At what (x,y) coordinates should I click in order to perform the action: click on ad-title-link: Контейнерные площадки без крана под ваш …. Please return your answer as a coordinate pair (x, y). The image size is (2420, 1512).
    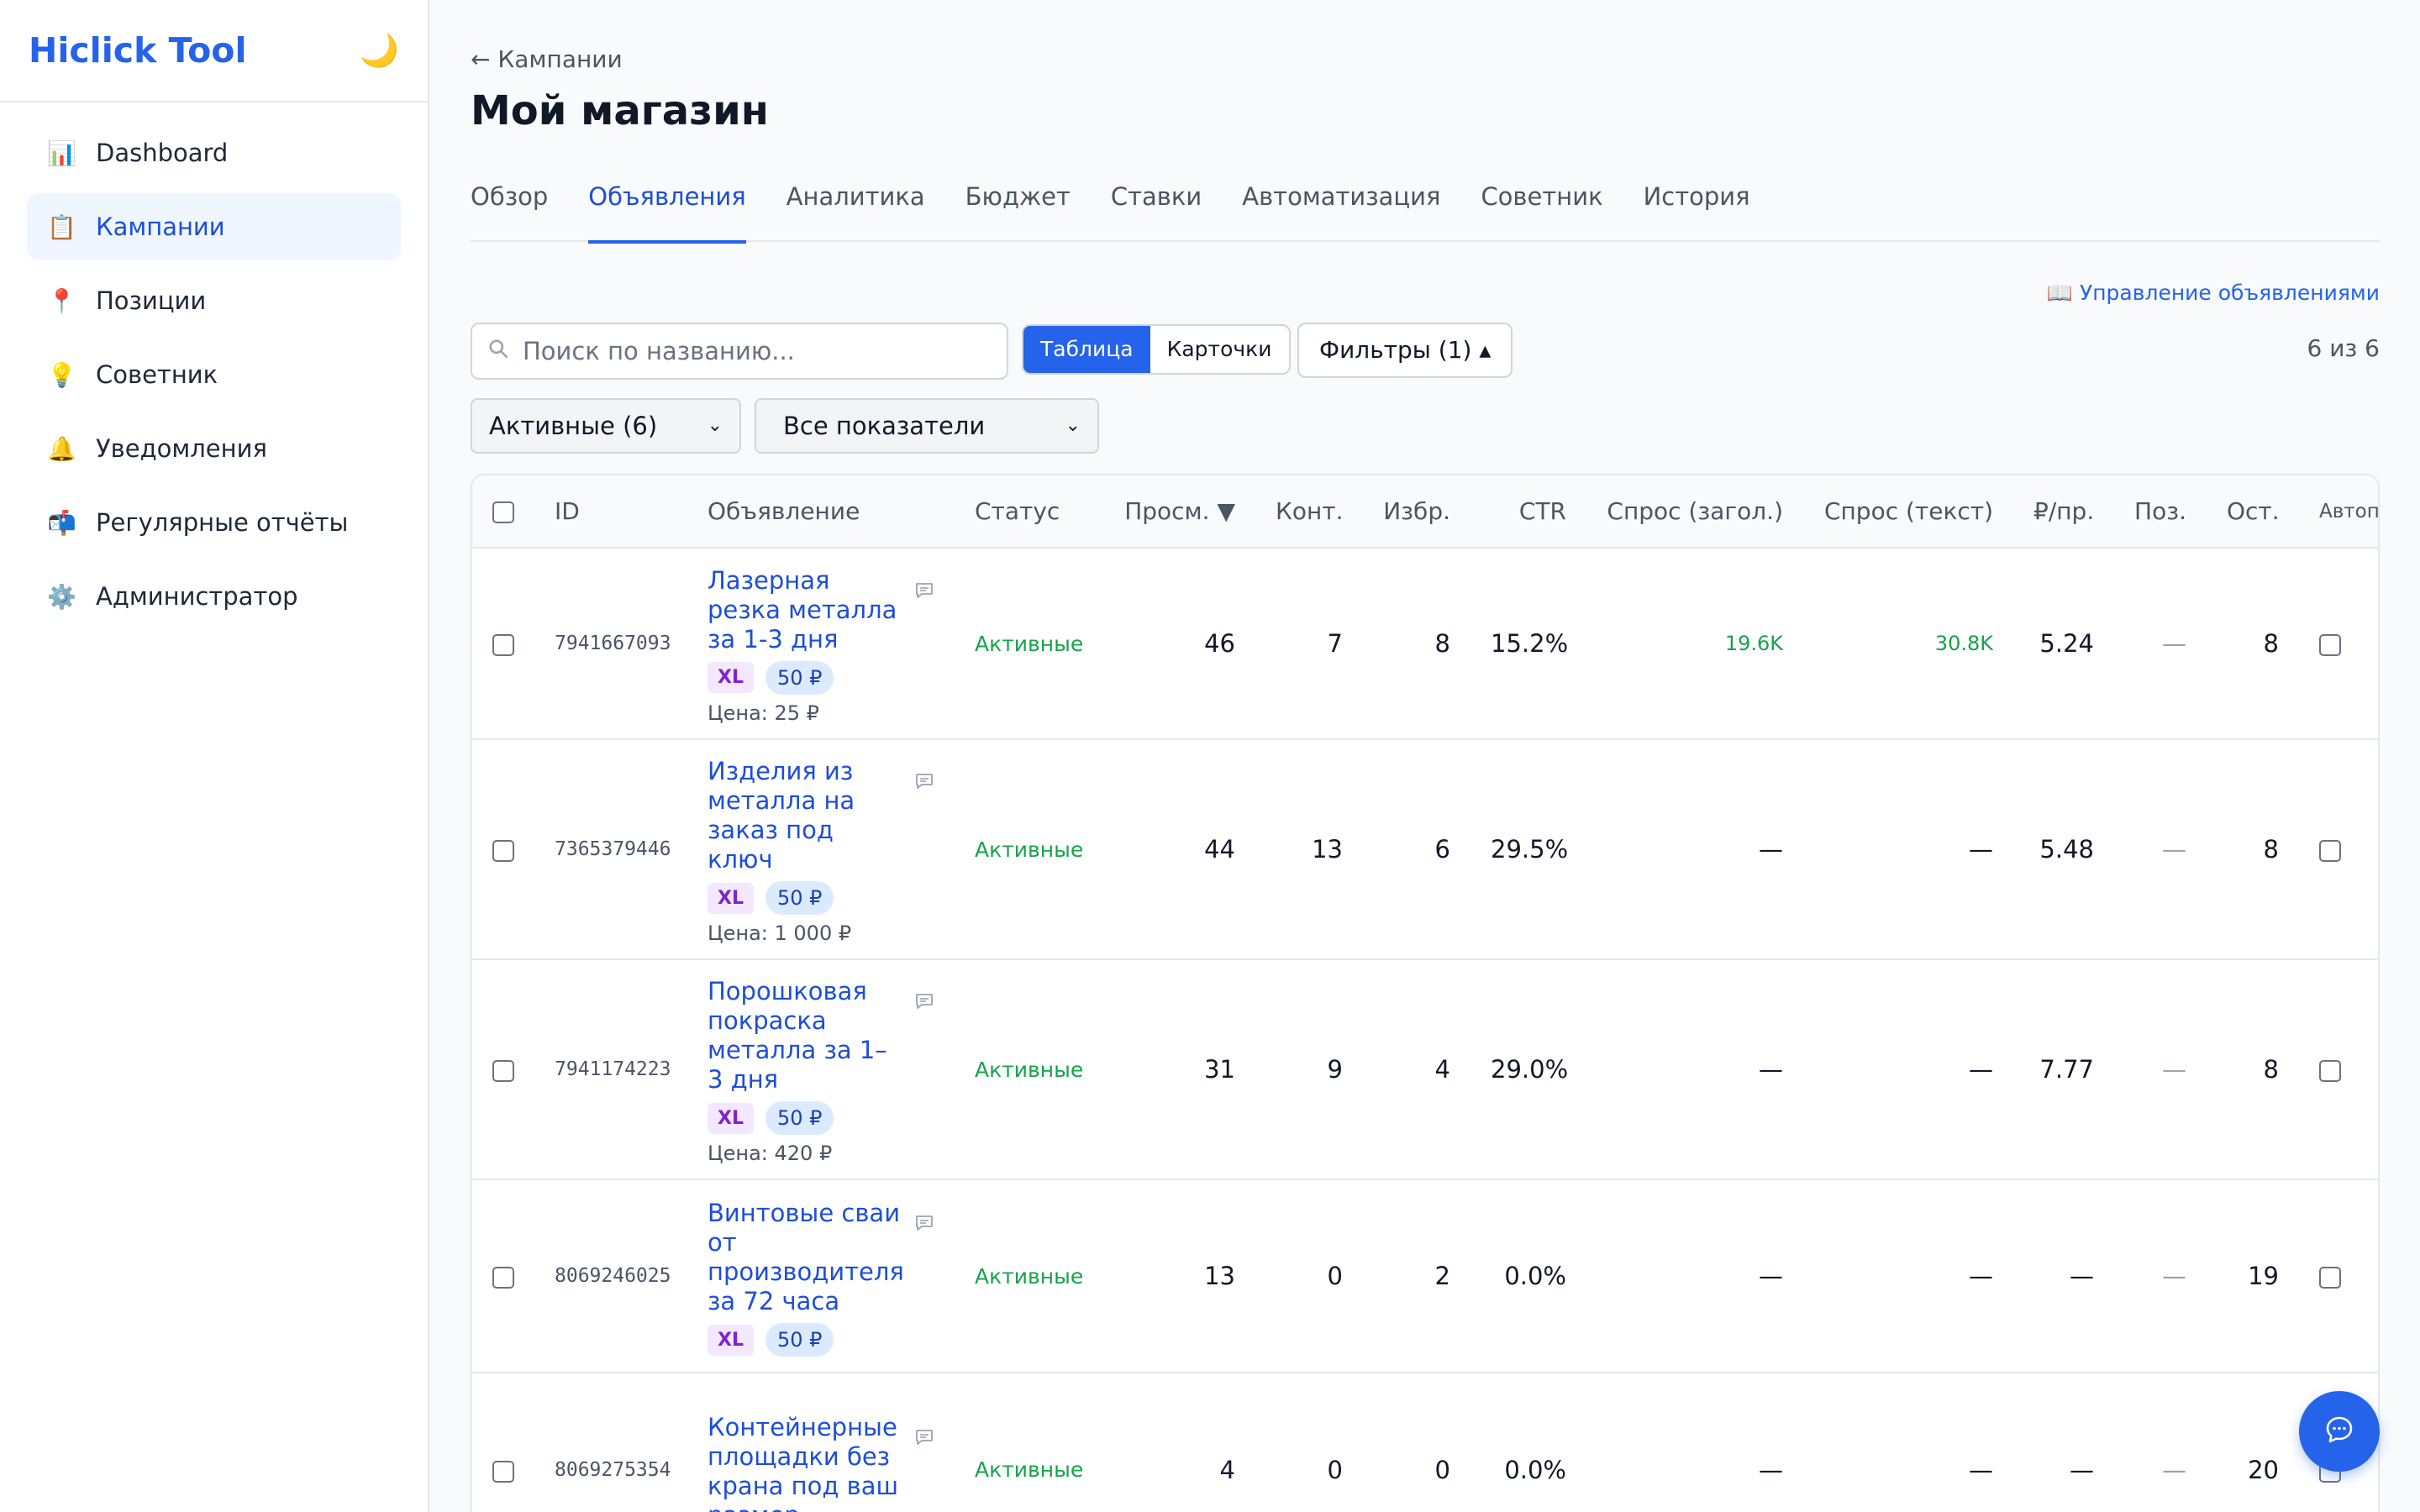
    Looking at the image, I should click on (804, 1462).